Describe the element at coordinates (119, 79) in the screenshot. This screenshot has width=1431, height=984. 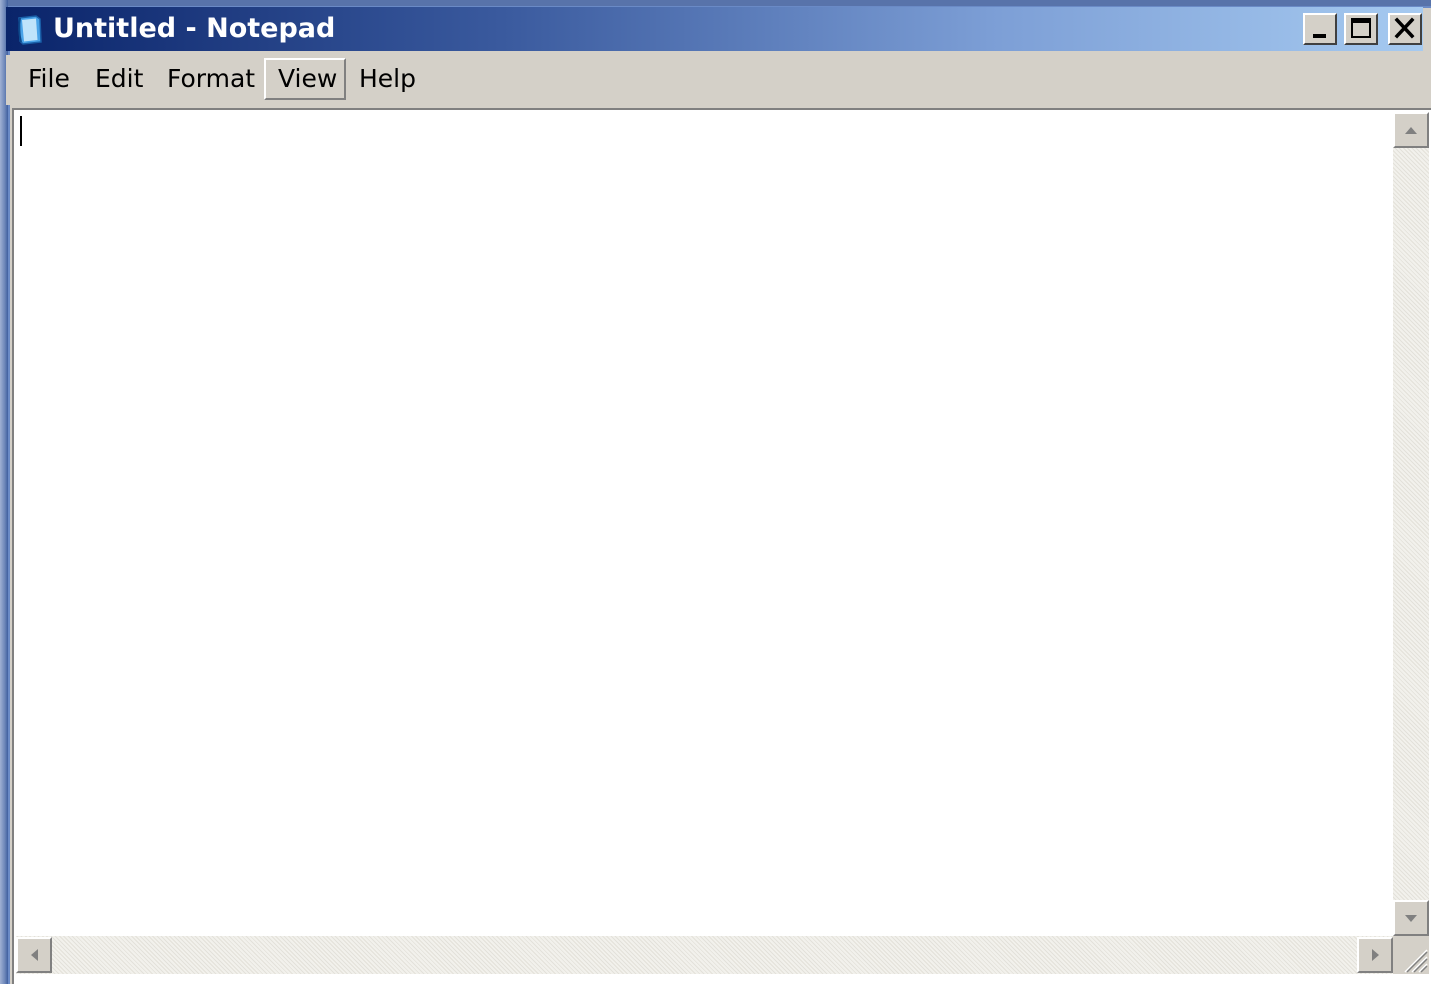
I see `menu-edit: Edit` at that location.